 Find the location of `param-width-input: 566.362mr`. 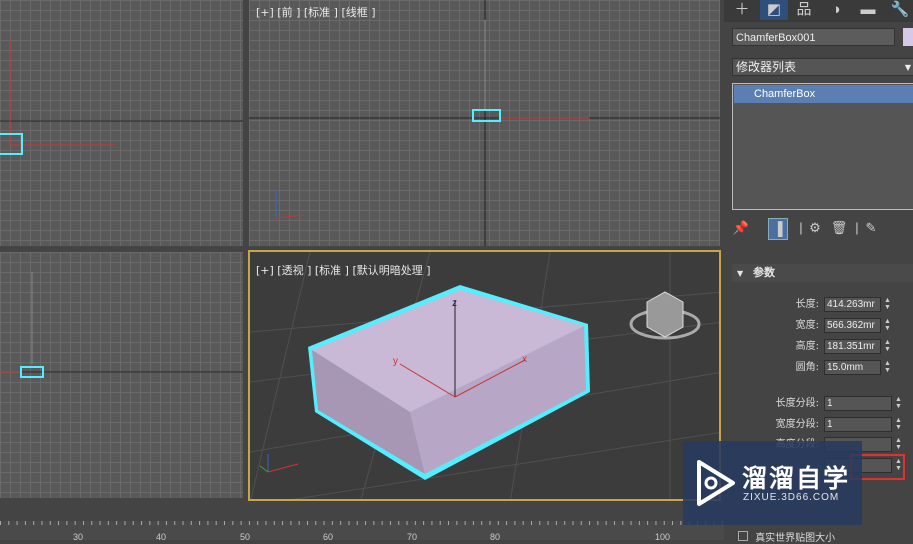

param-width-input: 566.362mr is located at coordinates (852, 325).